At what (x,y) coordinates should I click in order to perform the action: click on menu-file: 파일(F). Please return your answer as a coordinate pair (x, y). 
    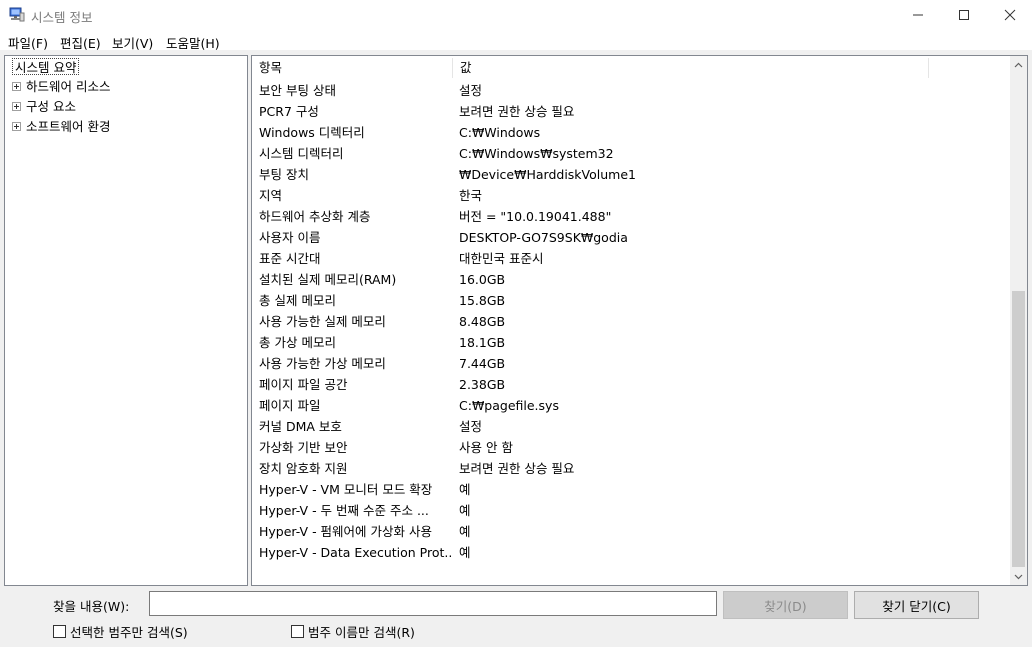
    Looking at the image, I should click on (28, 42).